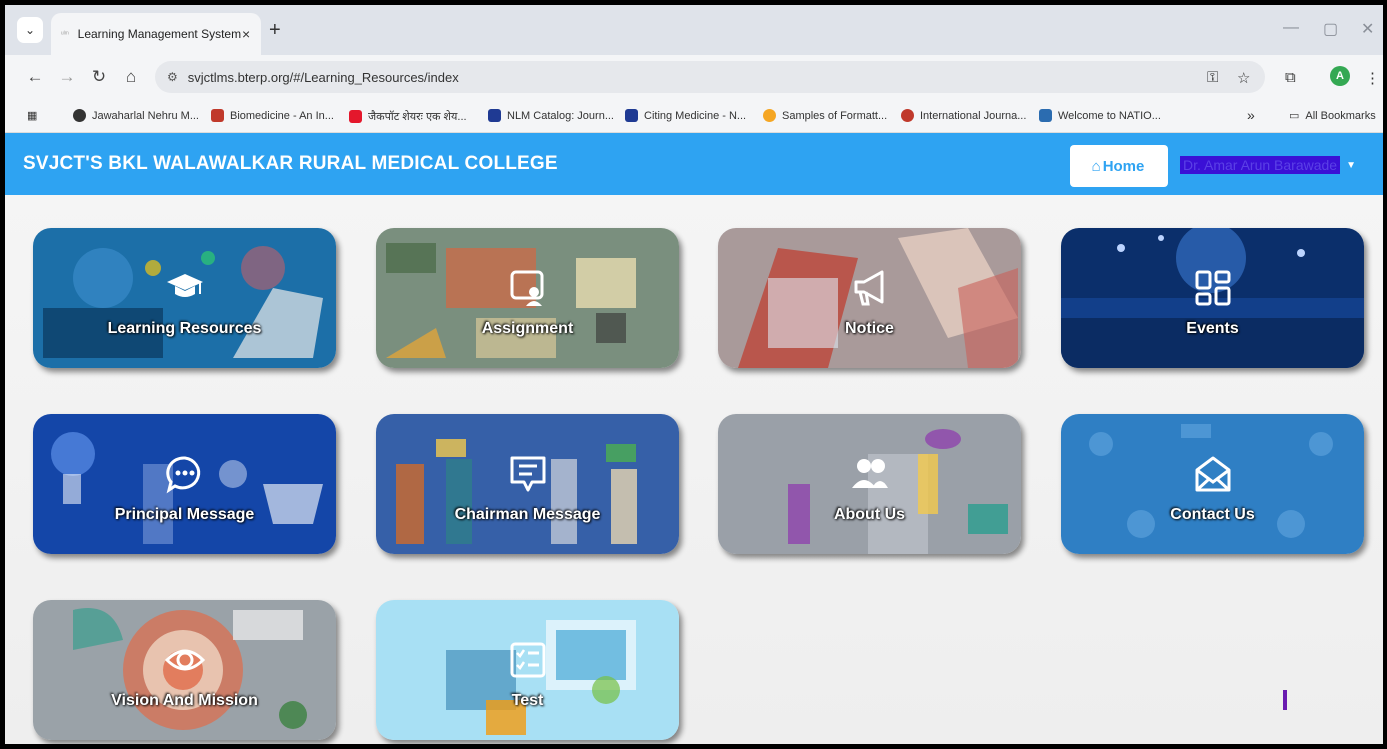 The height and width of the screenshot is (749, 1387). I want to click on globe-icon, so click(79, 115).